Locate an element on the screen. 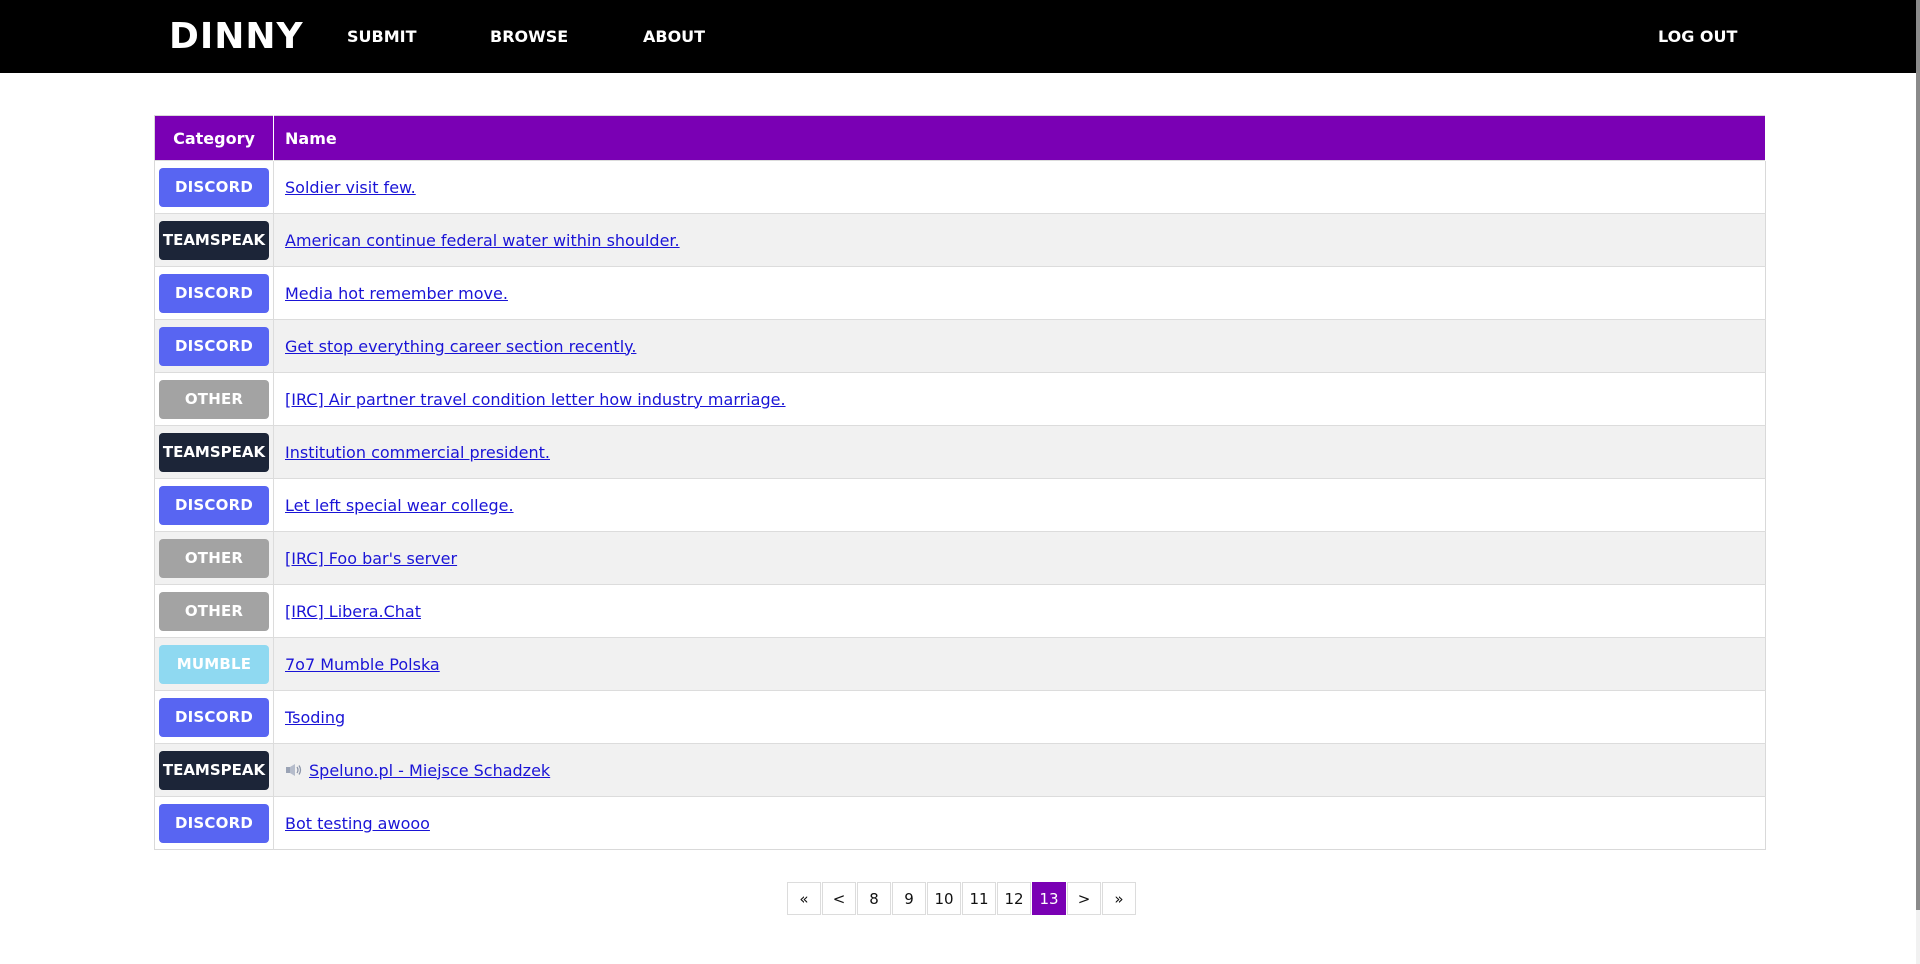 The image size is (1920, 964). table-row: DISCORD Soldier visit few. is located at coordinates (960, 187).